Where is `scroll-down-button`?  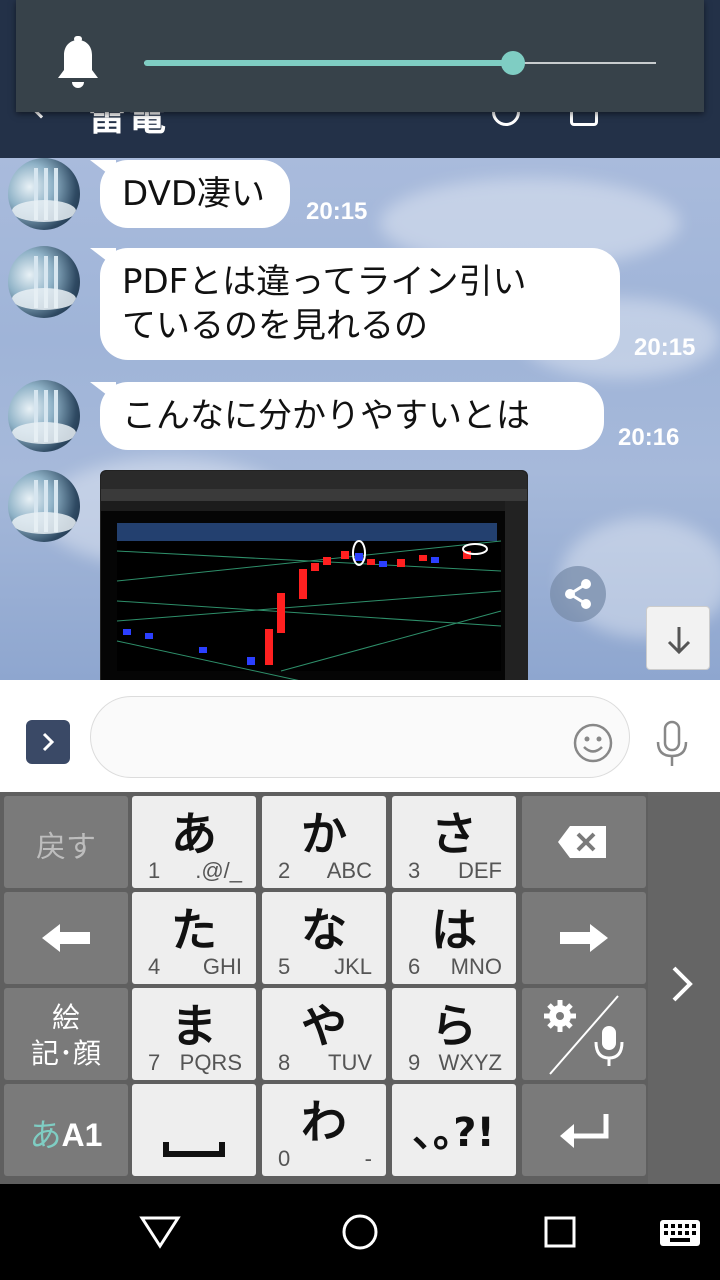
scroll-down-button is located at coordinates (678, 638).